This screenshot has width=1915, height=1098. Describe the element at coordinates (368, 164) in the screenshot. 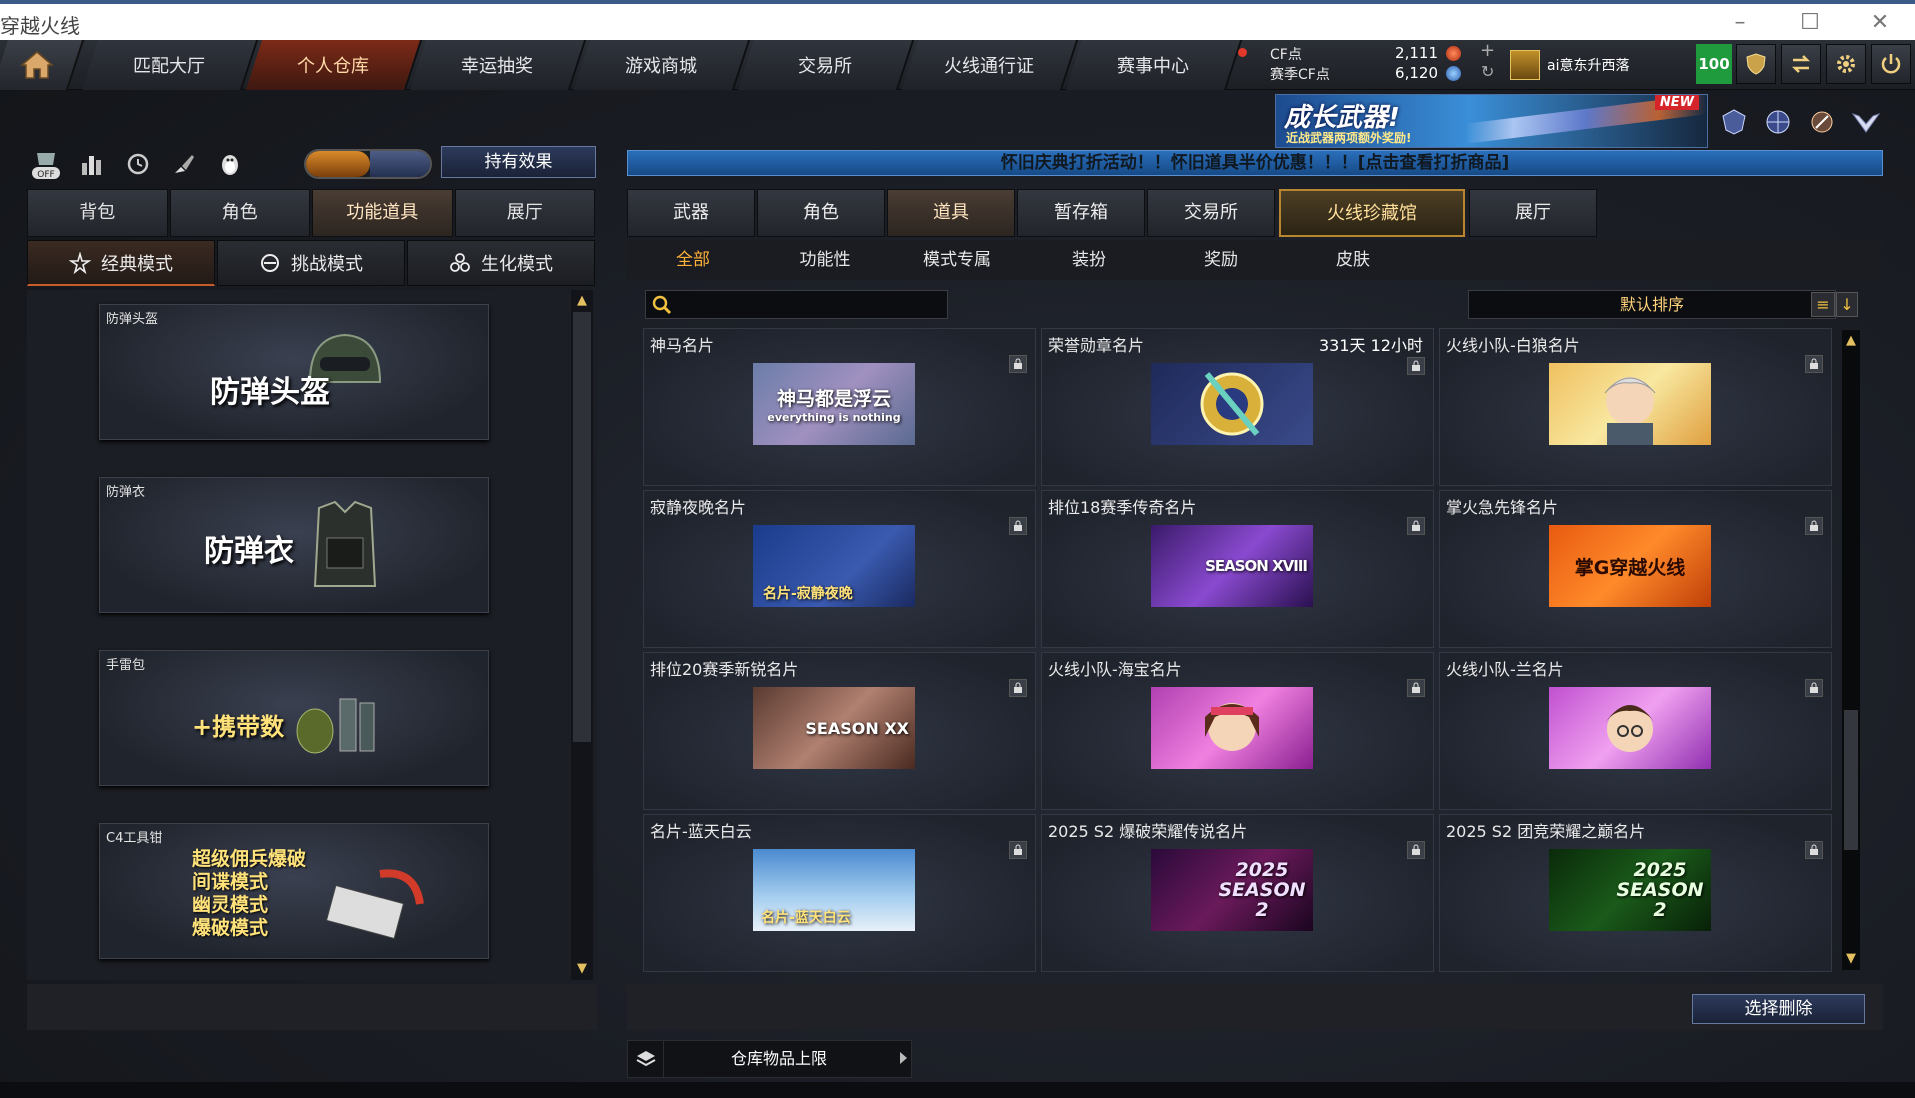

I see `mode-toggle` at that location.